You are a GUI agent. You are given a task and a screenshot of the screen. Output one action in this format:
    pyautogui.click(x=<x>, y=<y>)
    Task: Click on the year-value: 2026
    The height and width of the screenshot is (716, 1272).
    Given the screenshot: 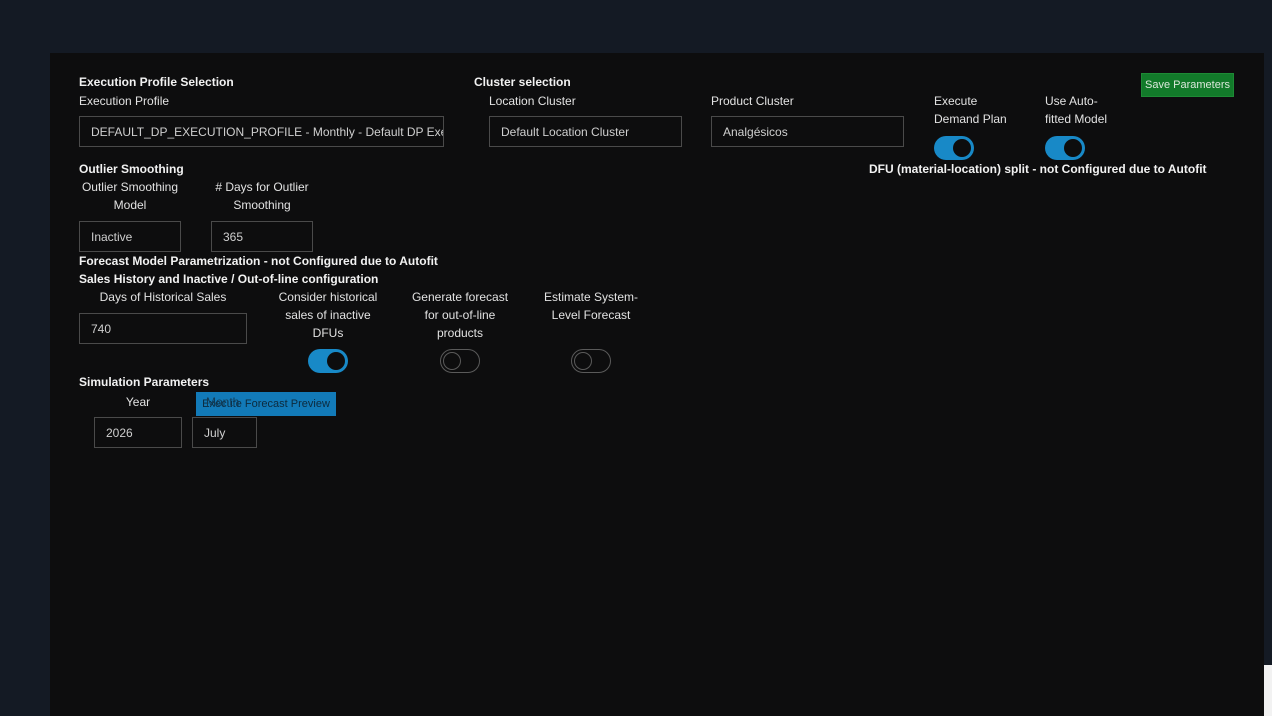 What is the action you would take?
    pyautogui.click(x=119, y=432)
    